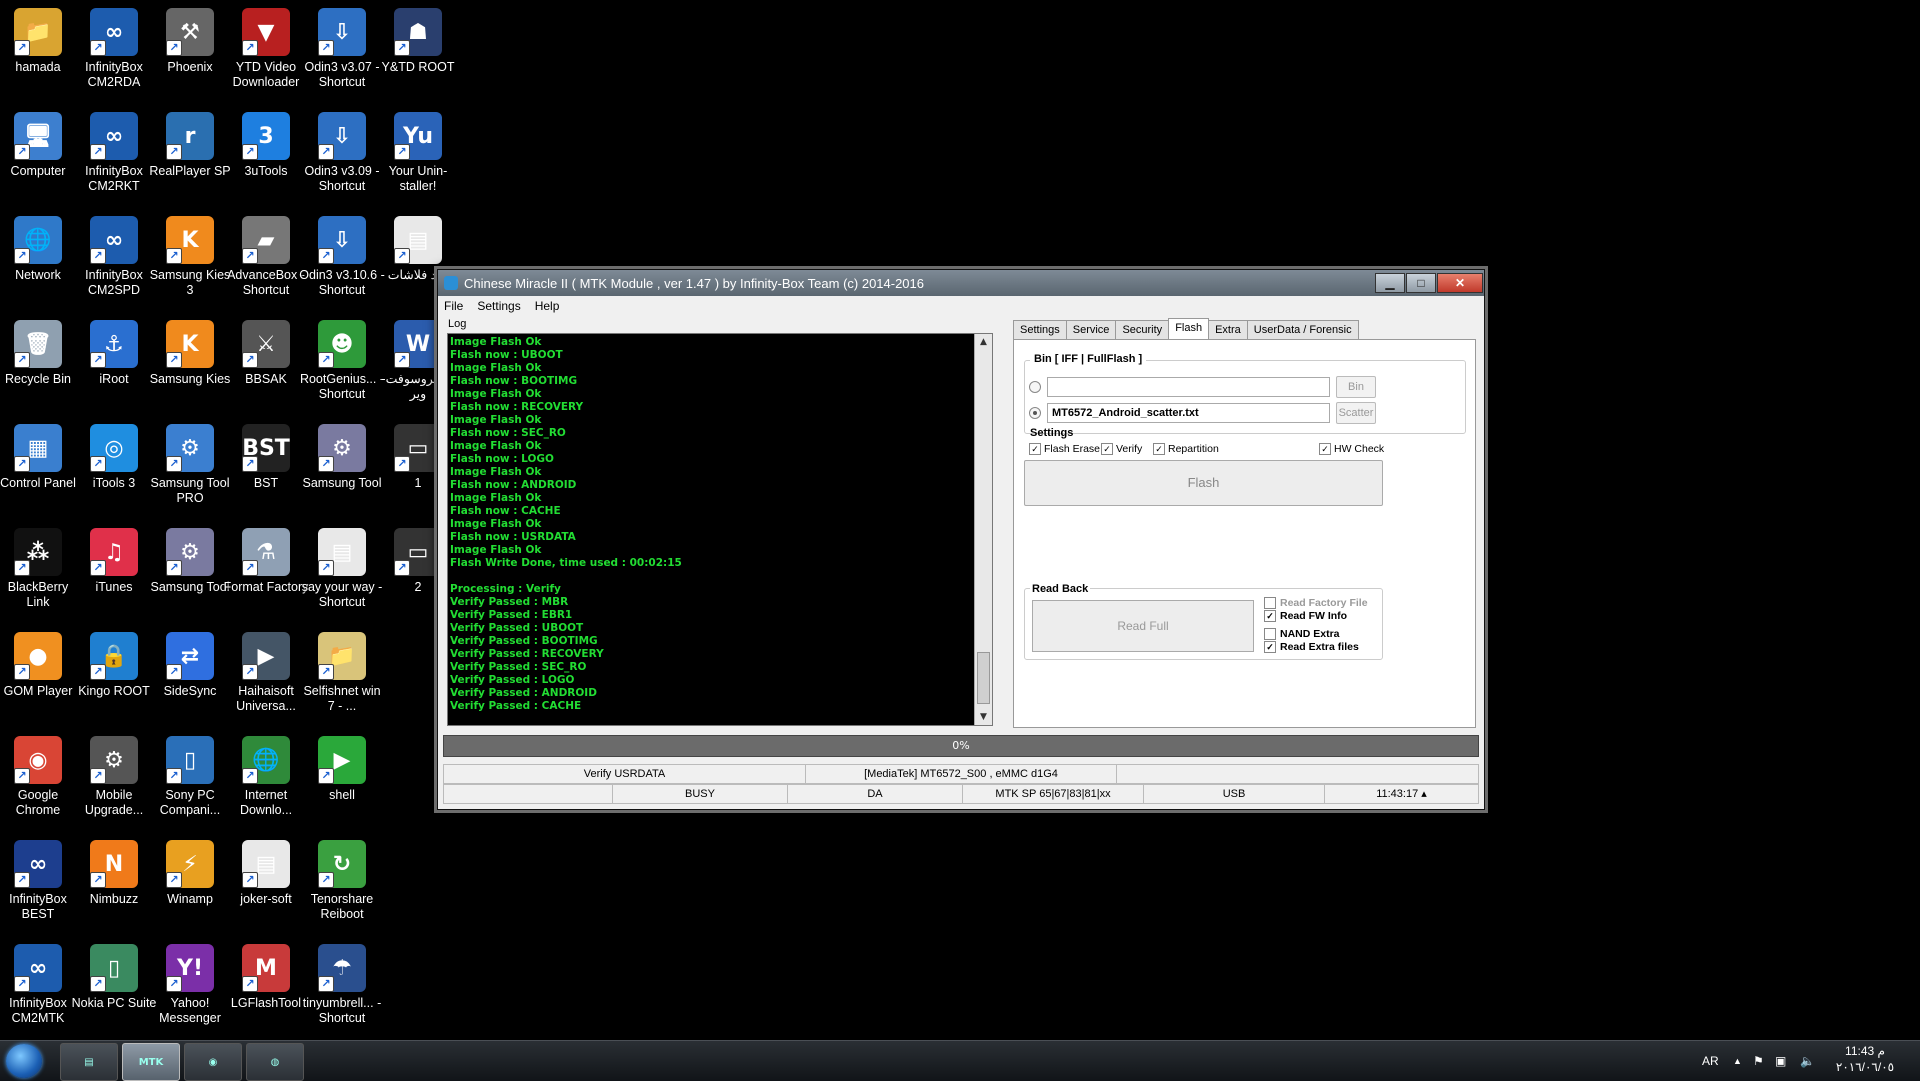  Describe the element at coordinates (1316, 603) in the screenshot. I see `read-factory-file-checkbox: Read Factory File` at that location.